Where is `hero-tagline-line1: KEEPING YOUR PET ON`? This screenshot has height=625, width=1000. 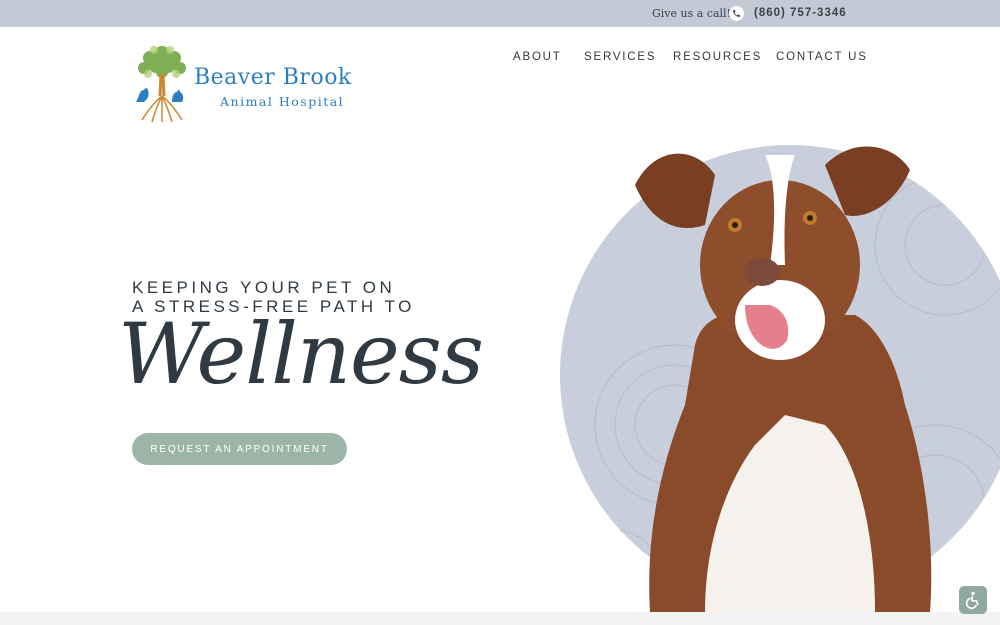 hero-tagline-line1: KEEPING YOUR PET ON is located at coordinates (264, 287).